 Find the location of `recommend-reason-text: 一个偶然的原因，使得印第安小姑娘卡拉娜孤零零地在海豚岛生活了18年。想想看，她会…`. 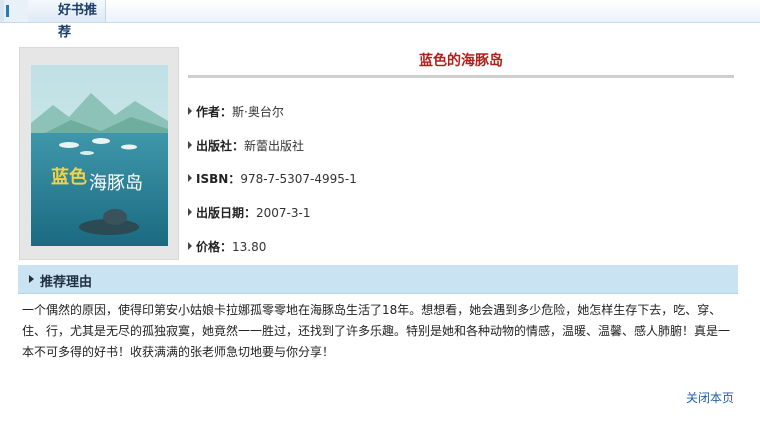

recommend-reason-text: 一个偶然的原因，使得印第安小姑娘卡拉娜孤零零地在海豚岛生活了18年。想想看，她会… is located at coordinates (376, 331).